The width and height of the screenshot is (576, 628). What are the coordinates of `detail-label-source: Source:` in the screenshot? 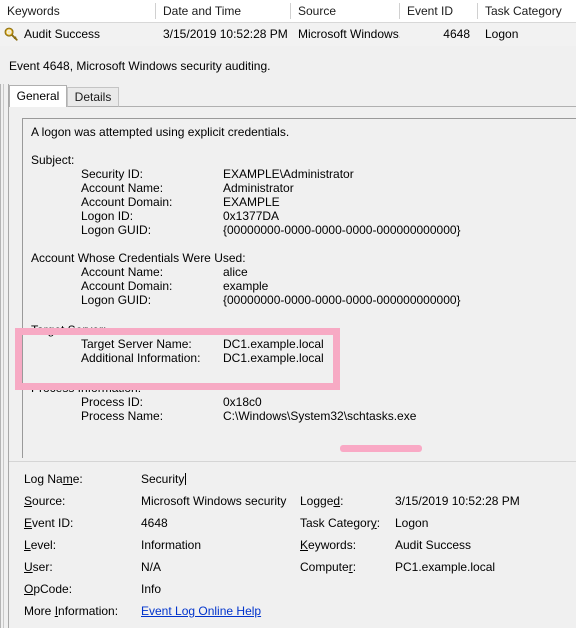 It's located at (45, 501).